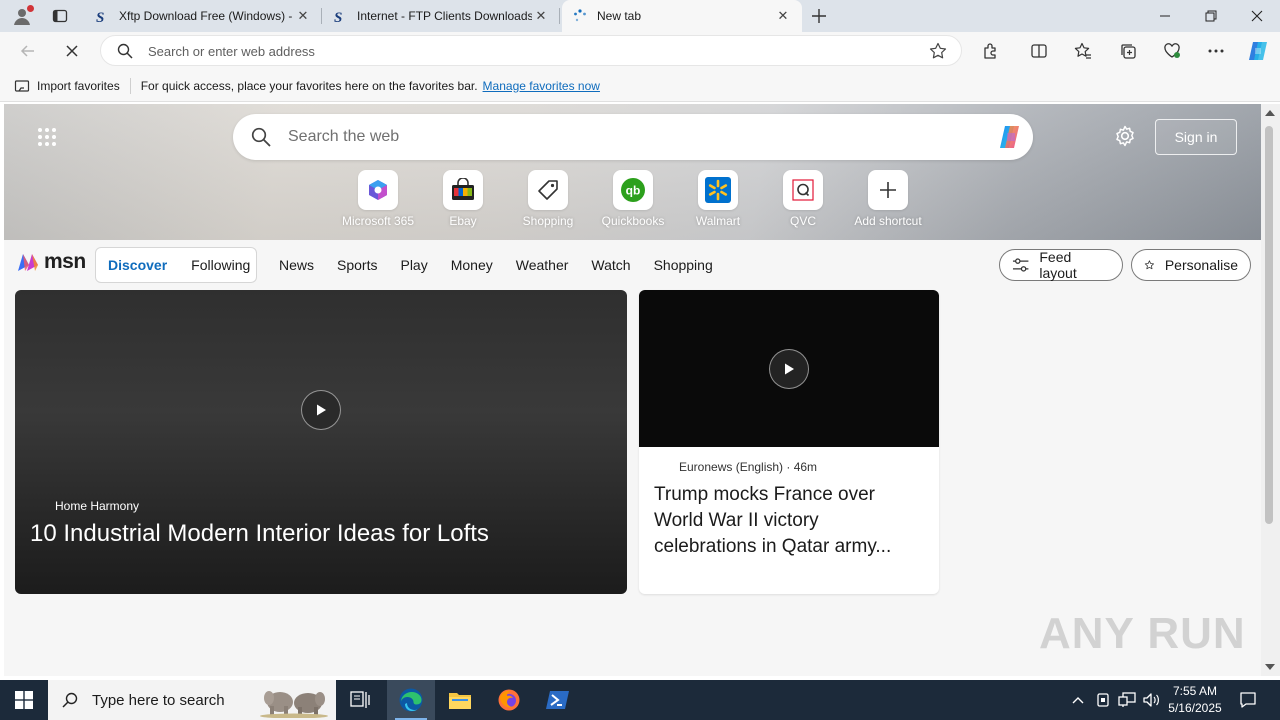 The height and width of the screenshot is (720, 1280). I want to click on favorite-star-icon, so click(938, 51).